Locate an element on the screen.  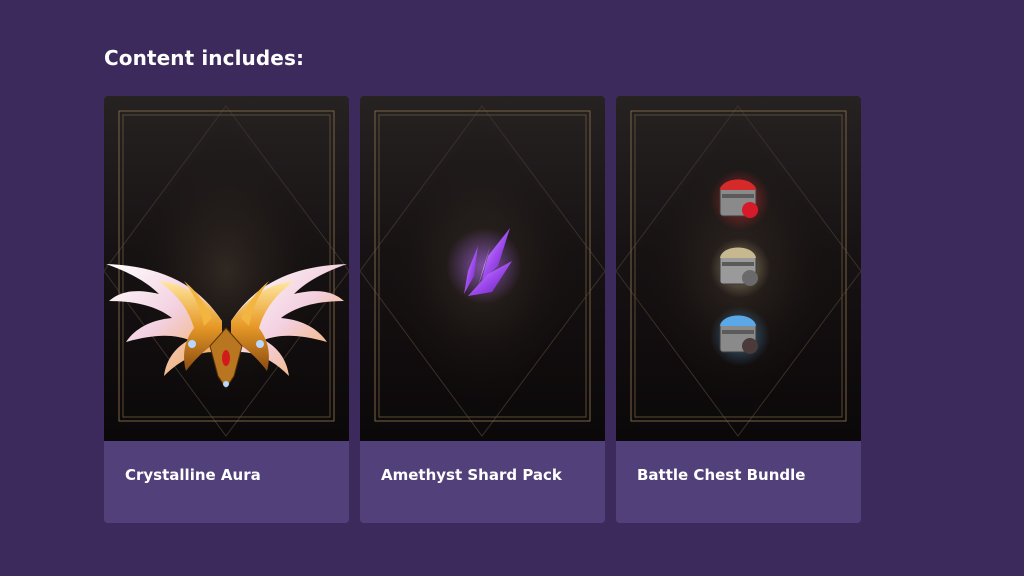
item-label: Battle Chest Bundle is located at coordinates (721, 475).